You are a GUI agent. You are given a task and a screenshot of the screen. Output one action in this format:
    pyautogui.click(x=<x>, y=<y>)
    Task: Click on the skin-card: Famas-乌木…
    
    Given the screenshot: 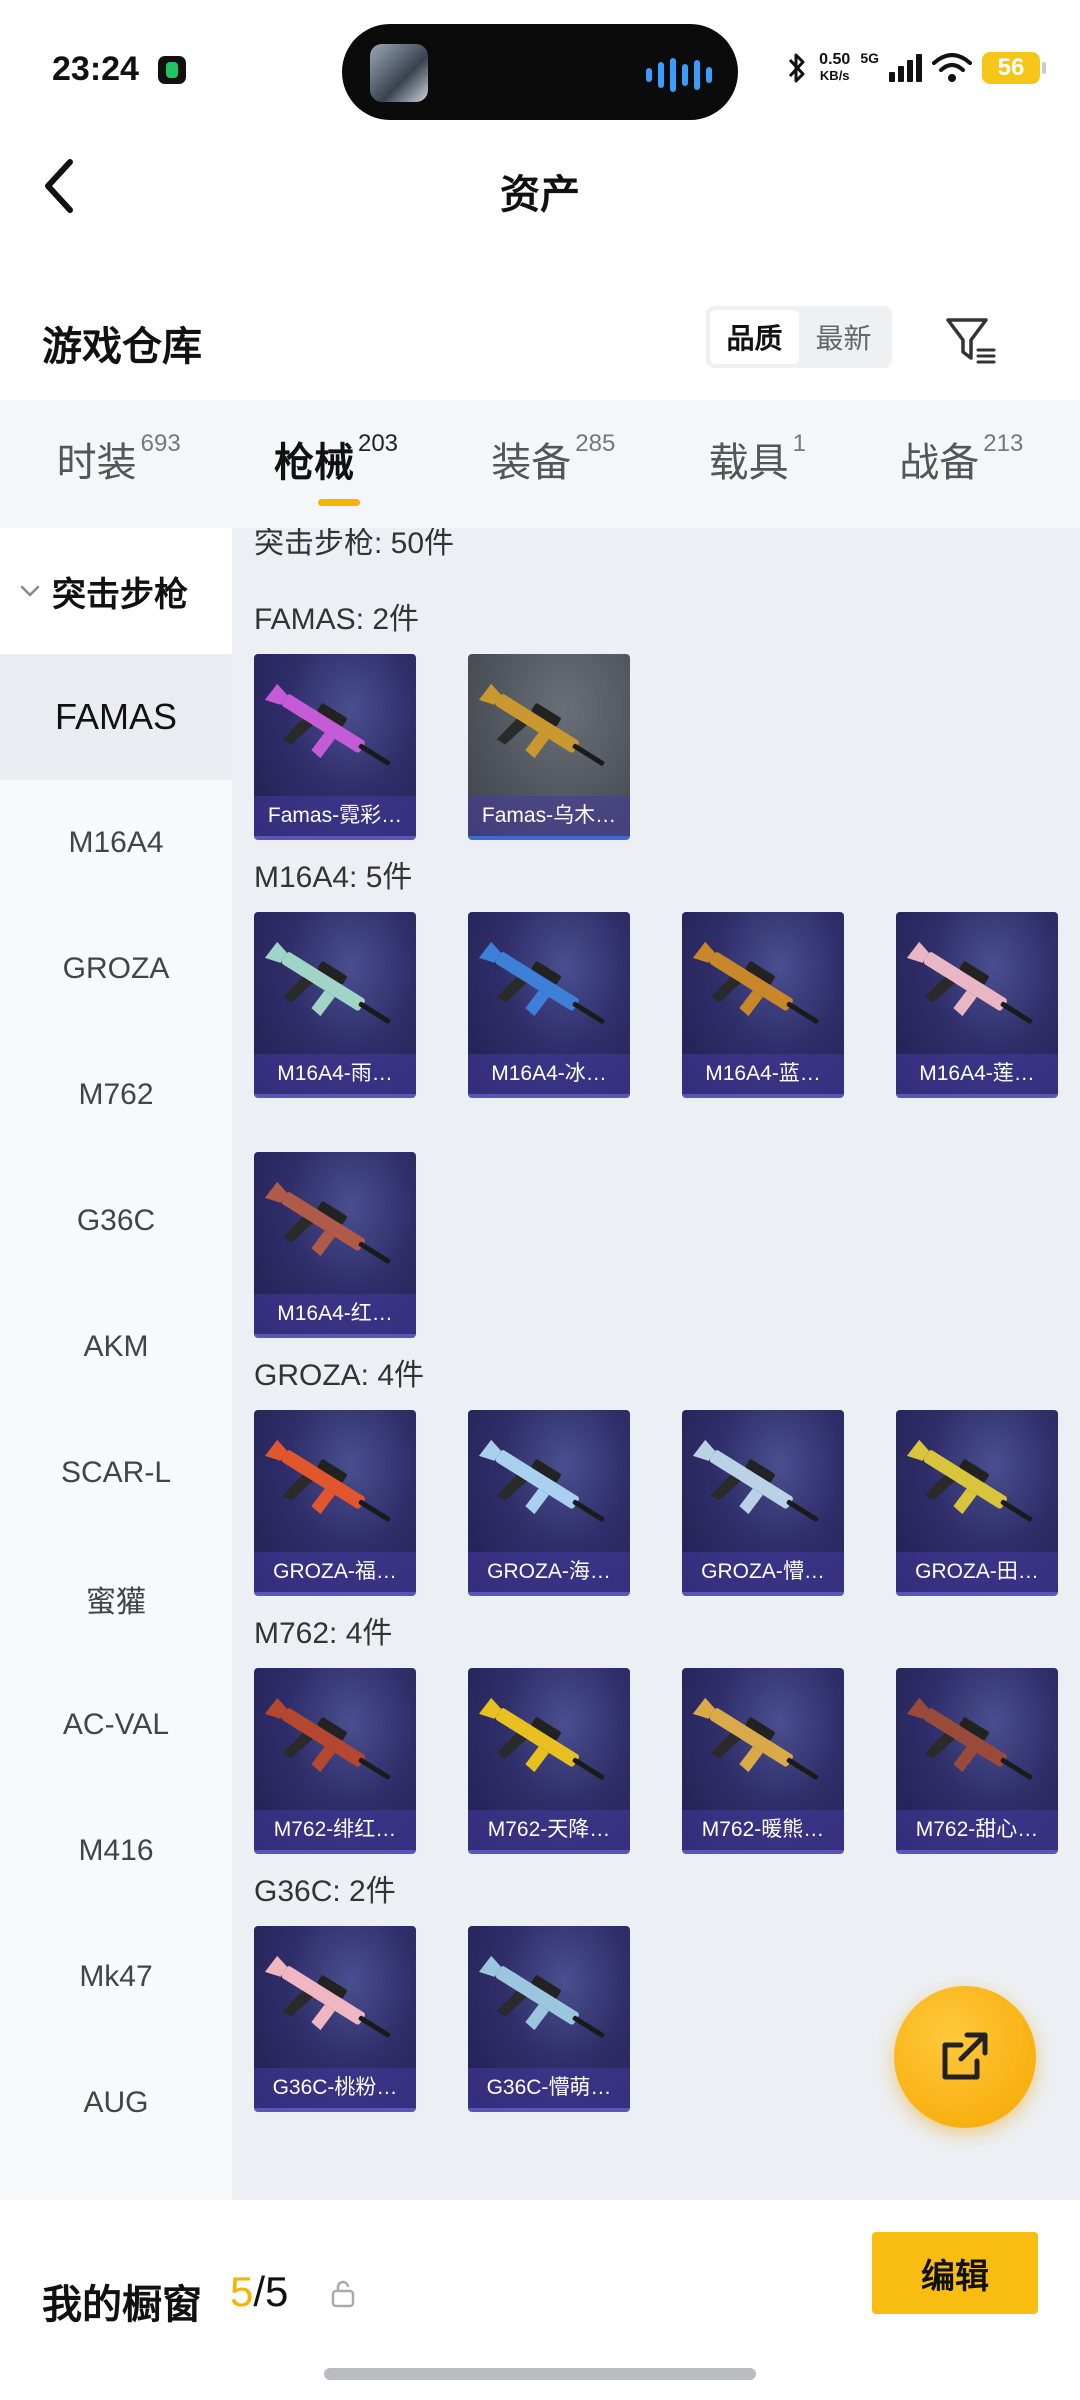 What is the action you would take?
    pyautogui.click(x=549, y=747)
    